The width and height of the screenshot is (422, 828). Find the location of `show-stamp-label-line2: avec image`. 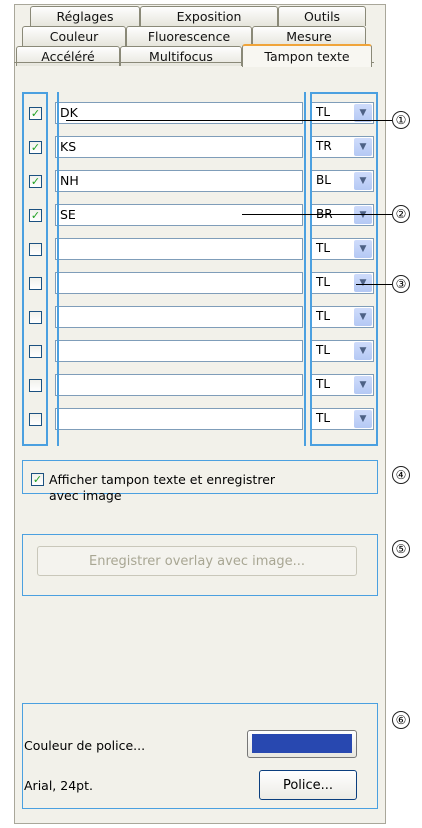

show-stamp-label-line2: avec image is located at coordinates (85, 495).